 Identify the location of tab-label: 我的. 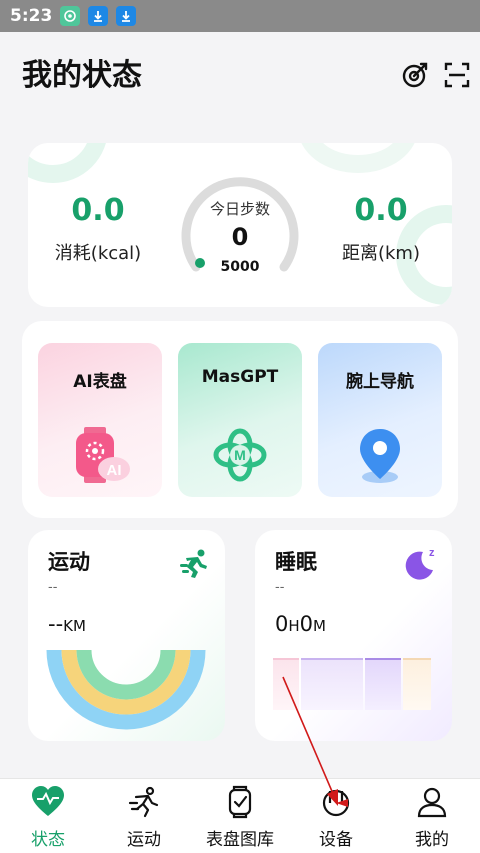
(432, 840).